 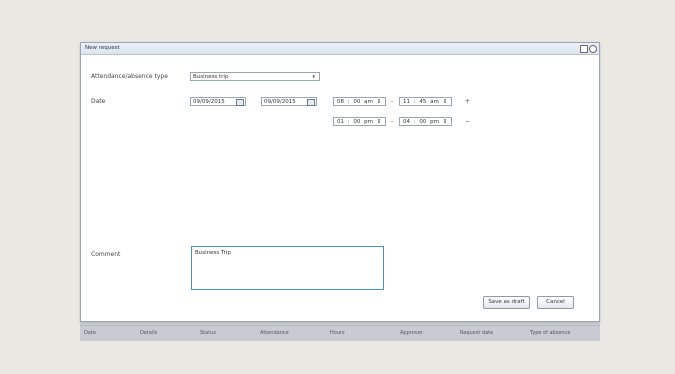 I want to click on end-time-input: 04 : 00 pm ⇕, so click(x=425, y=121).